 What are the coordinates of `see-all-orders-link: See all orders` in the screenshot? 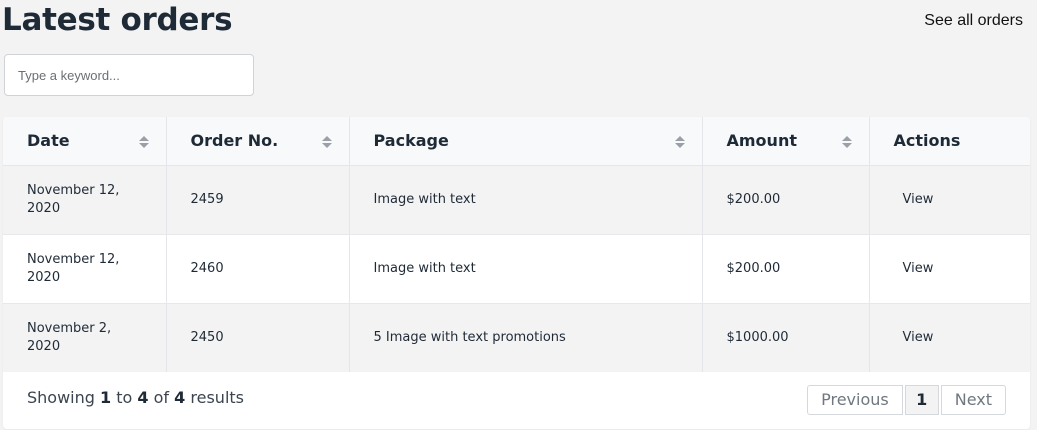 It's located at (973, 21).